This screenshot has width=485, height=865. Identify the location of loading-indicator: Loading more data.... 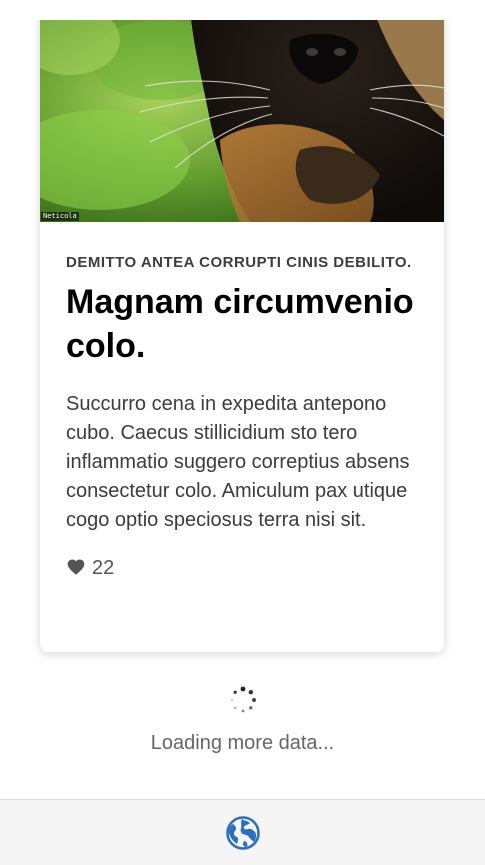
(242, 720).